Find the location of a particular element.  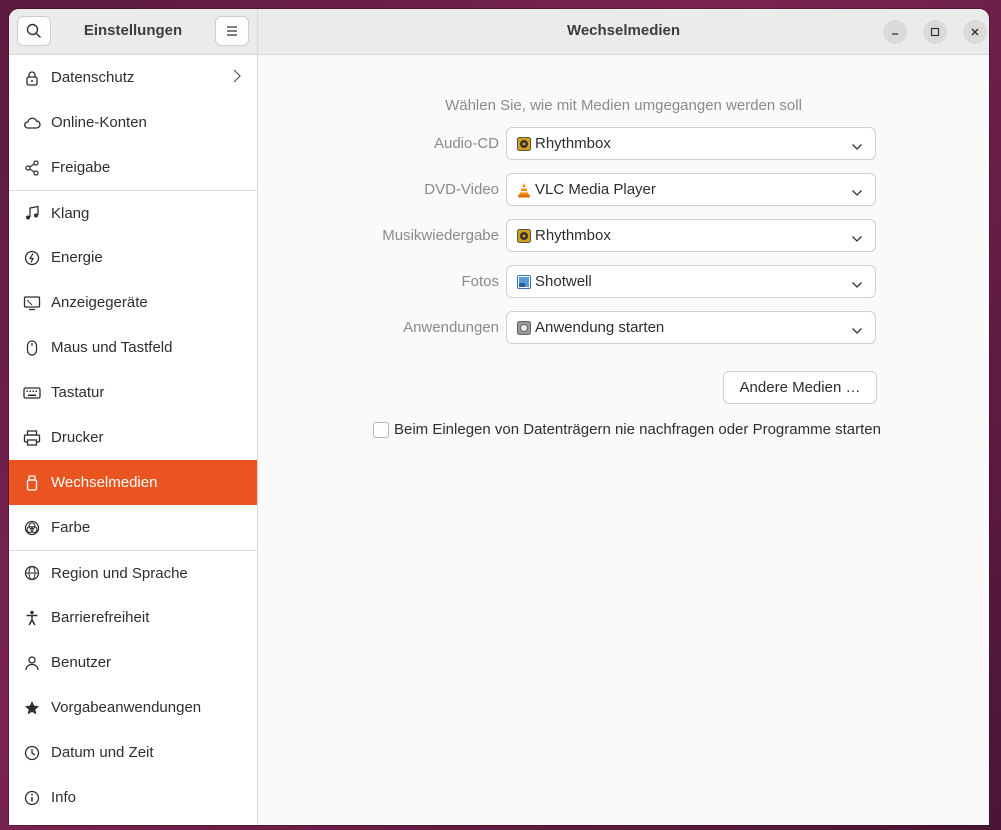

sidebar-item-barrierefreiheit: Barrierefreiheit is located at coordinates (133, 617).